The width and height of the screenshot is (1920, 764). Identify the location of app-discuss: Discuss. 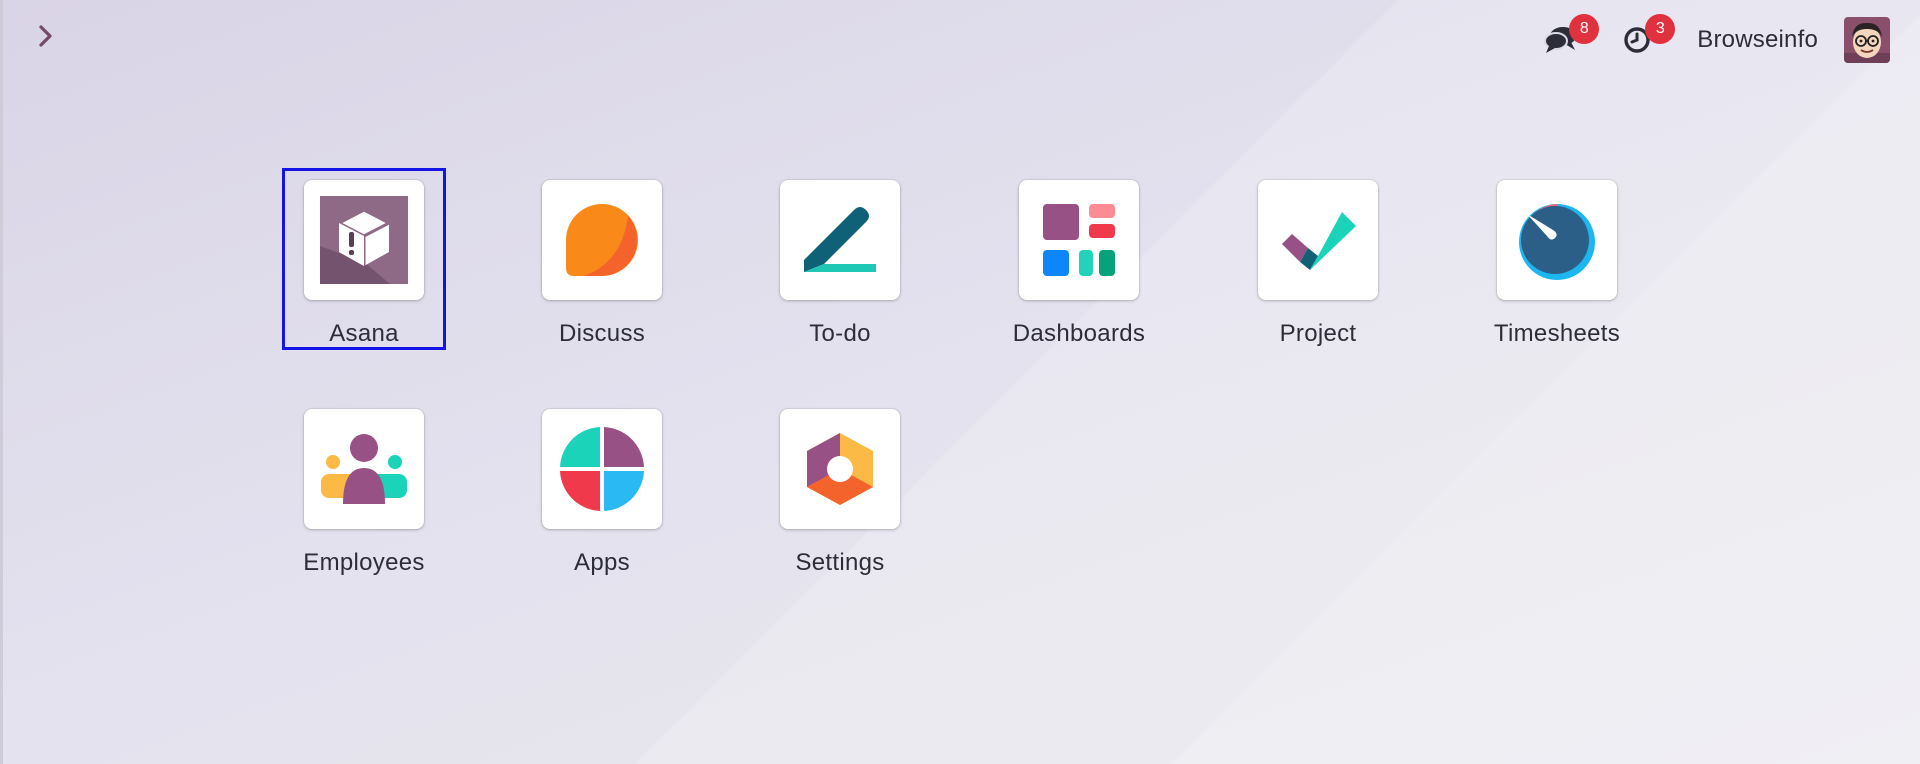
(602, 259).